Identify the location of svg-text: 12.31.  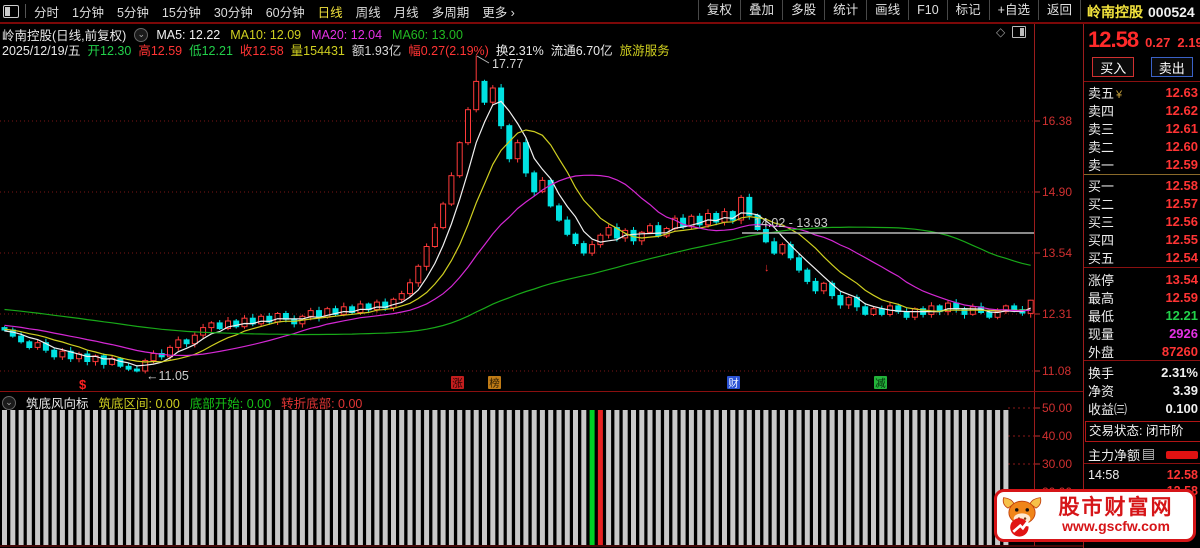
(1057, 314).